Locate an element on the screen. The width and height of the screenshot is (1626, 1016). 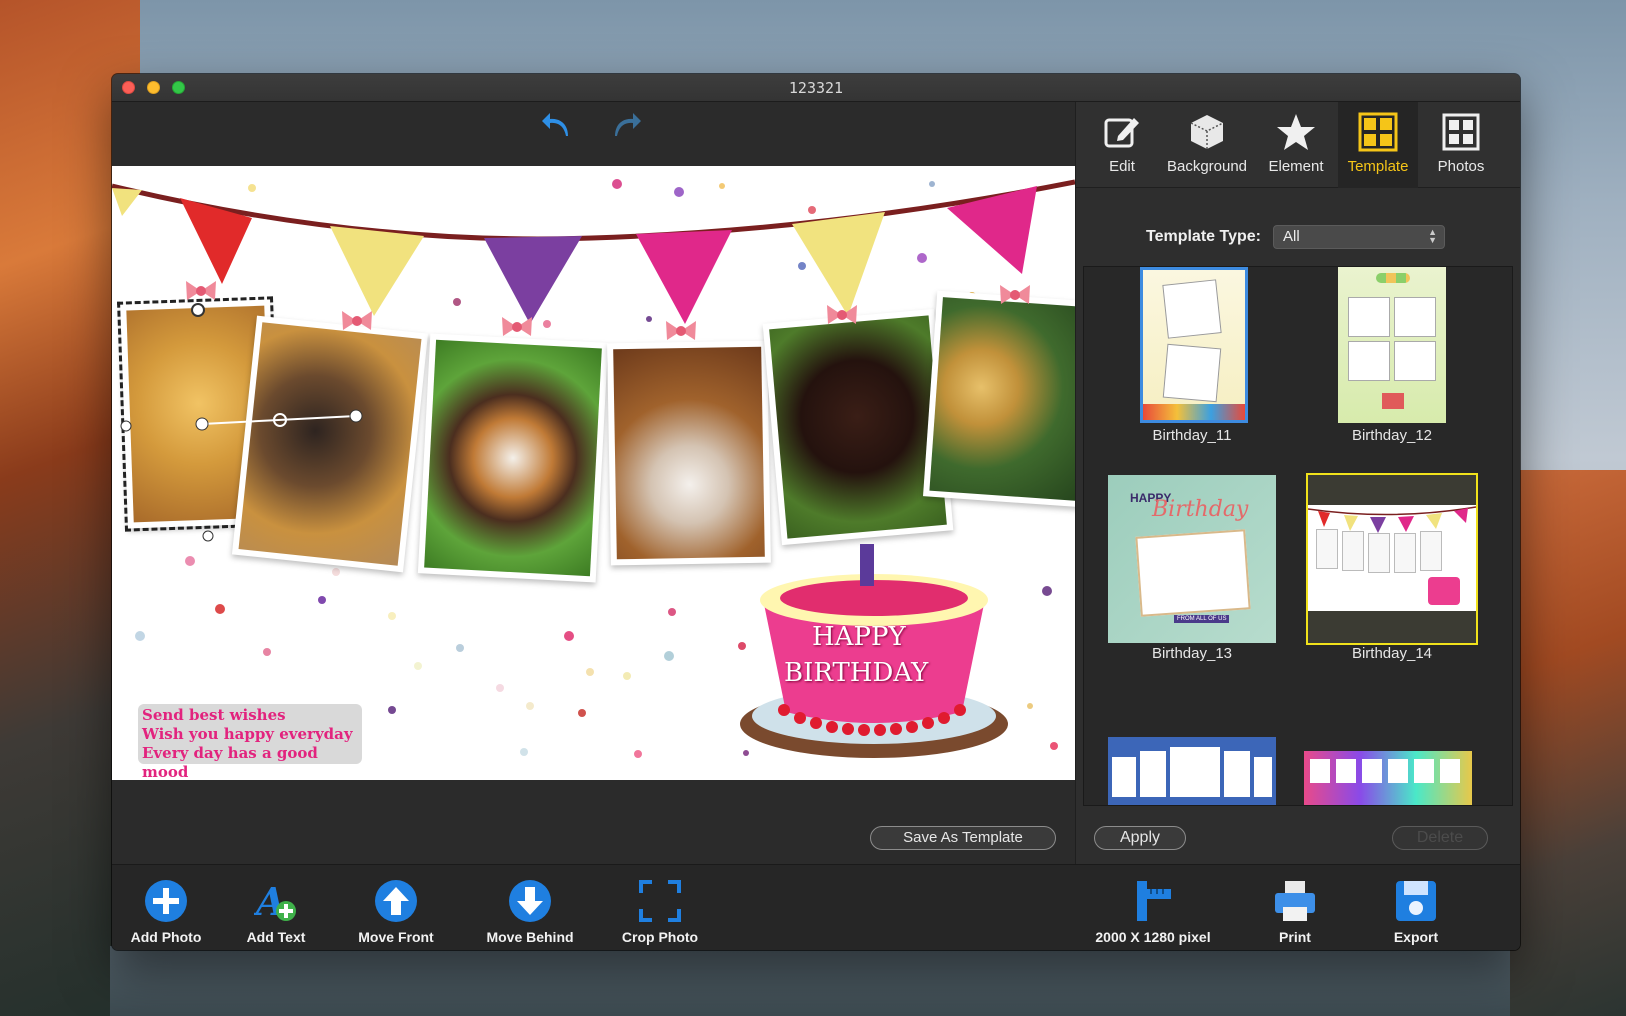
labrador-dark-image is located at coordinates (858, 427).